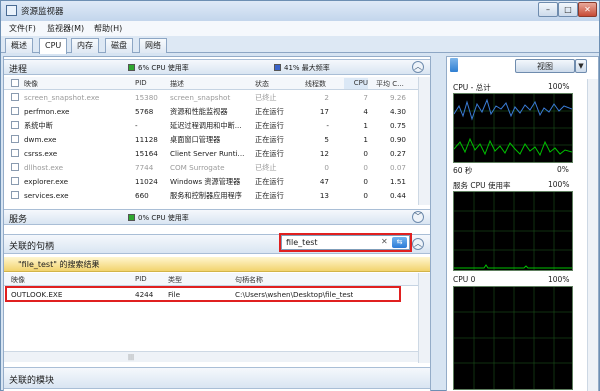  I want to click on service-cpu-chart, so click(513, 231).